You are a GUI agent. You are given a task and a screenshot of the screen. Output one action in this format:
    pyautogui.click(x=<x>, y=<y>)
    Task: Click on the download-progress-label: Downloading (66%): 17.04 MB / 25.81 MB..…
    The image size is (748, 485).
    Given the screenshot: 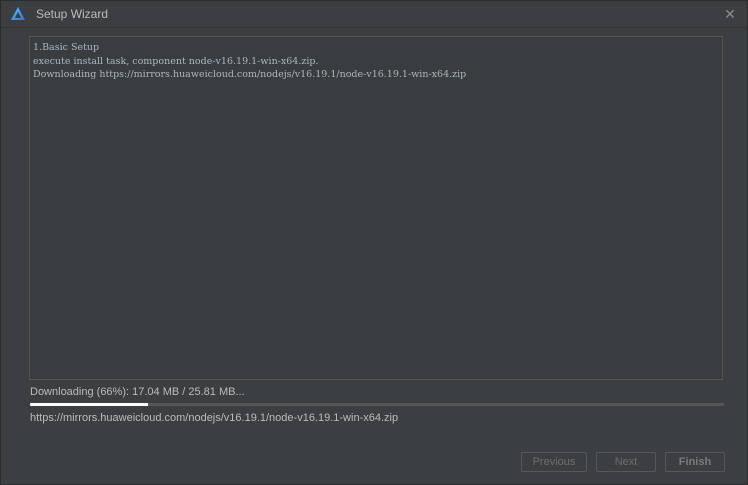 What is the action you would take?
    pyautogui.click(x=137, y=392)
    